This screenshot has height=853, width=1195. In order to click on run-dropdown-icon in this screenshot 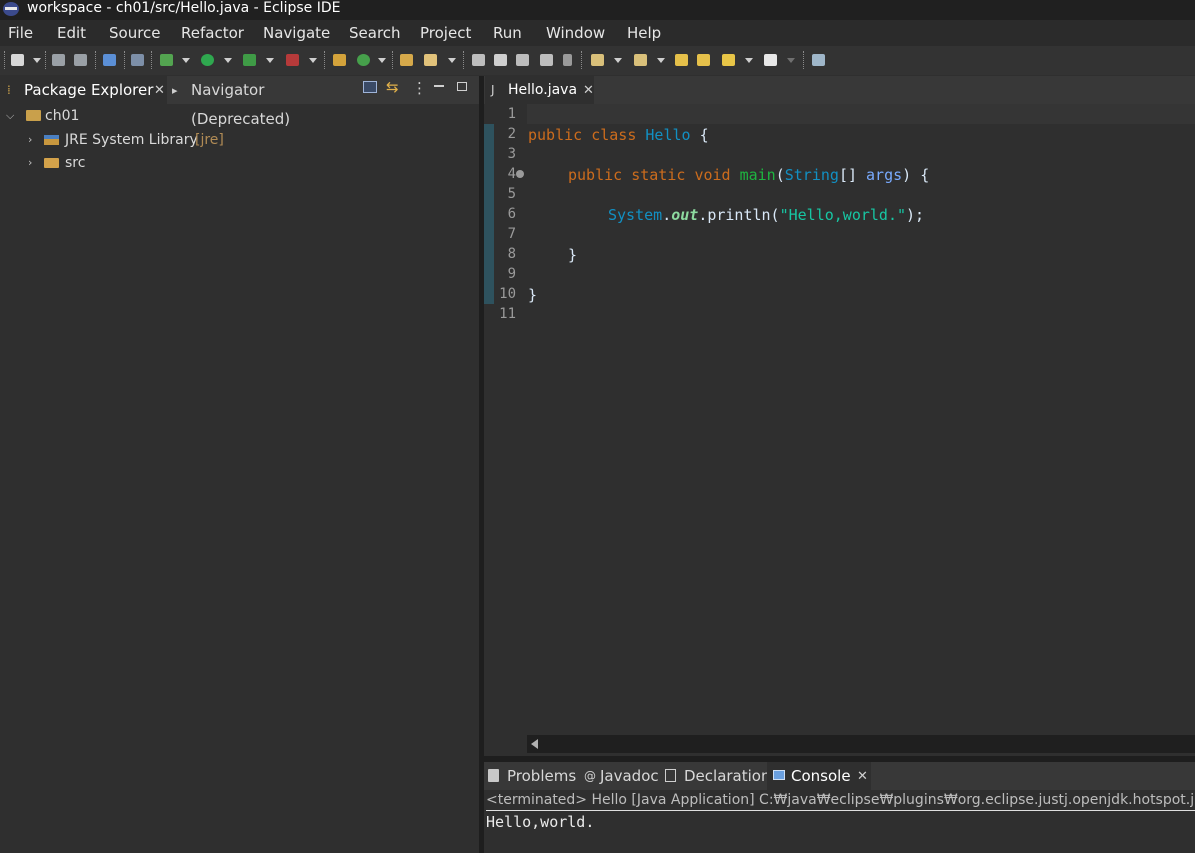, I will do `click(228, 60)`.